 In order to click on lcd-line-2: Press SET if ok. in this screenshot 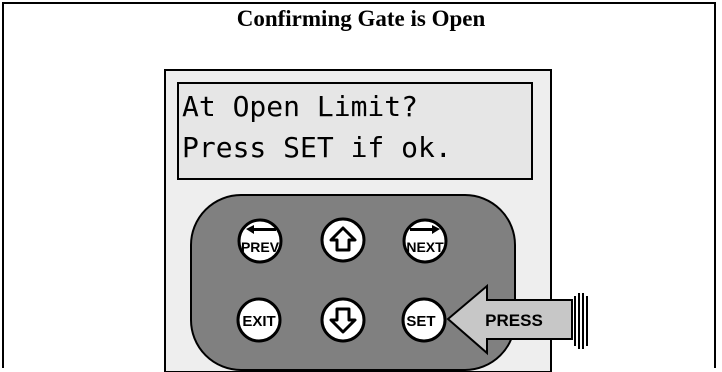, I will do `click(317, 147)`.